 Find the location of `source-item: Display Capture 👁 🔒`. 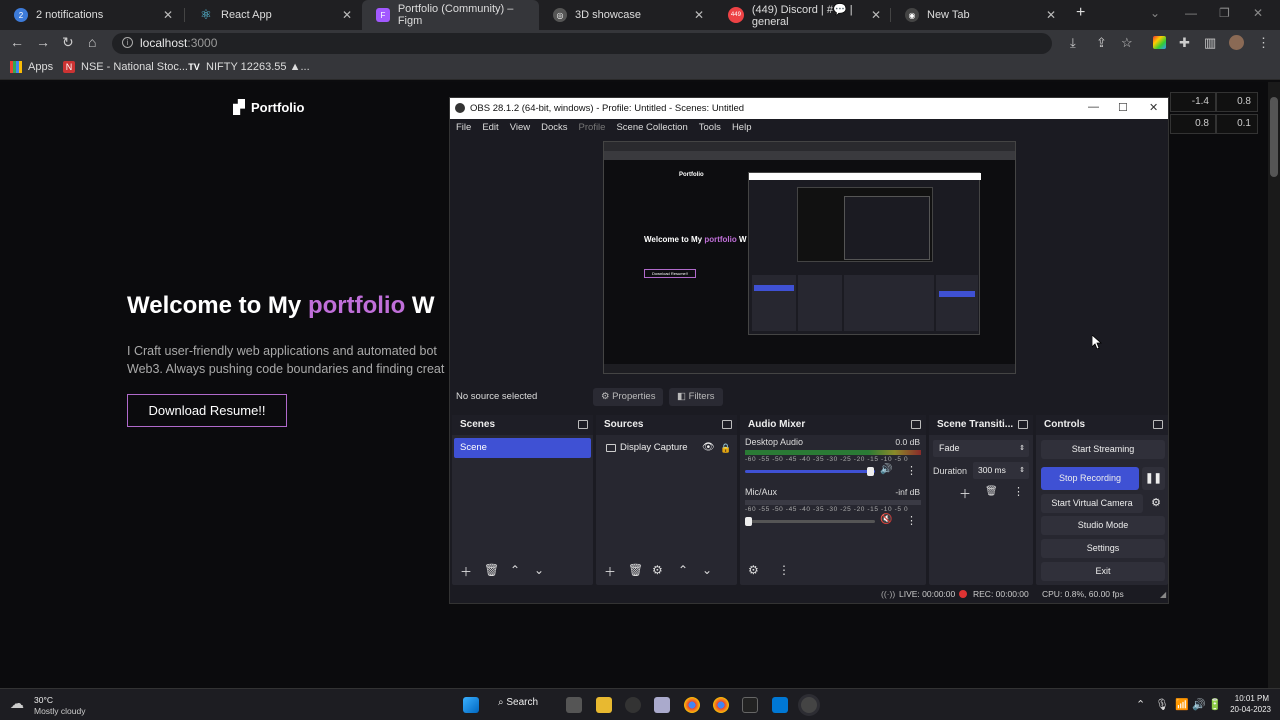

source-item: Display Capture 👁 🔒 is located at coordinates (666, 448).